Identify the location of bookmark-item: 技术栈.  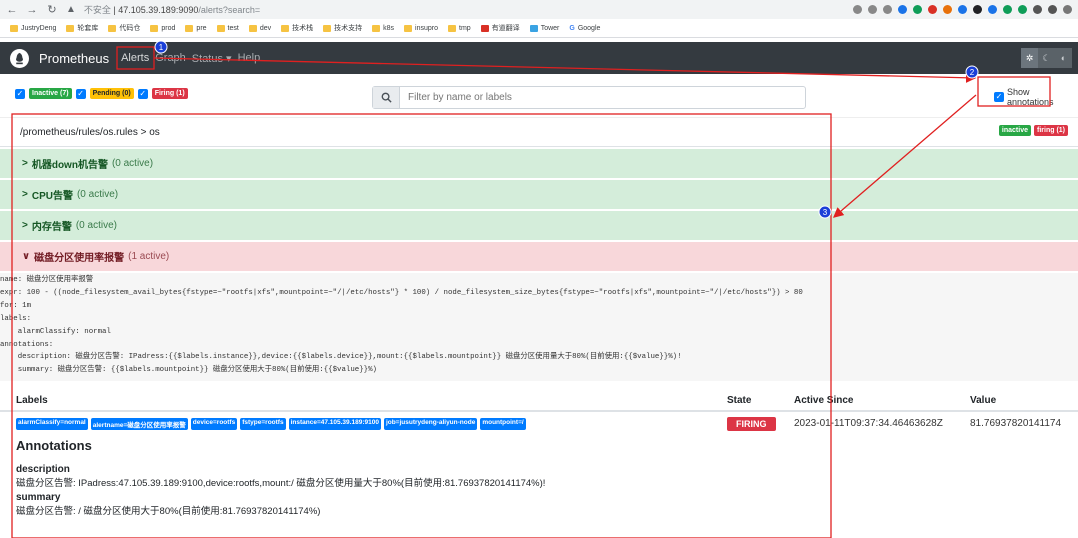
(297, 28).